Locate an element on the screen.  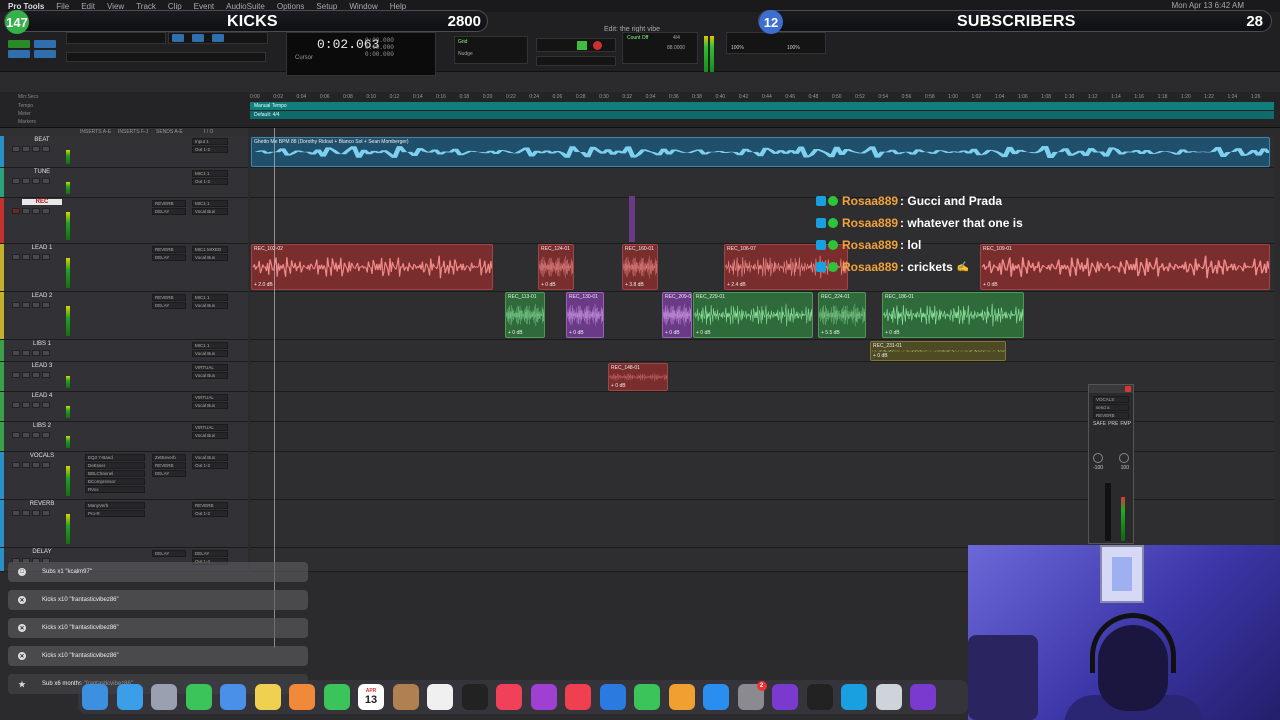
close-icon is located at coordinates (1128, 389).